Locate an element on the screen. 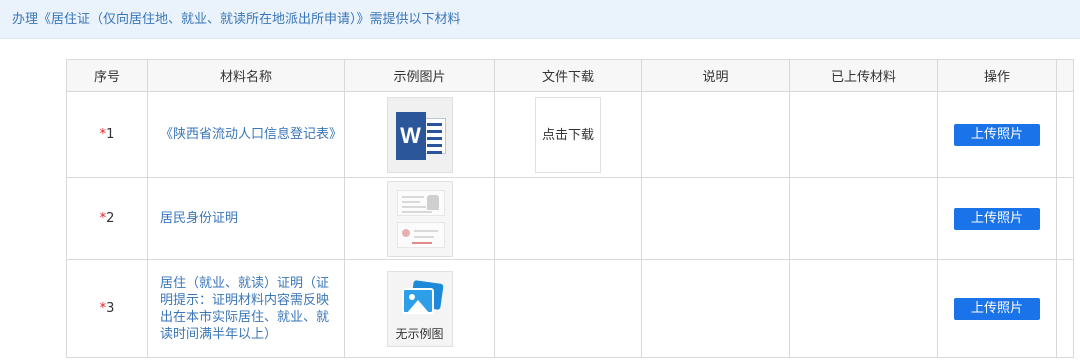  column-header-download: 文件下载 is located at coordinates (568, 75).